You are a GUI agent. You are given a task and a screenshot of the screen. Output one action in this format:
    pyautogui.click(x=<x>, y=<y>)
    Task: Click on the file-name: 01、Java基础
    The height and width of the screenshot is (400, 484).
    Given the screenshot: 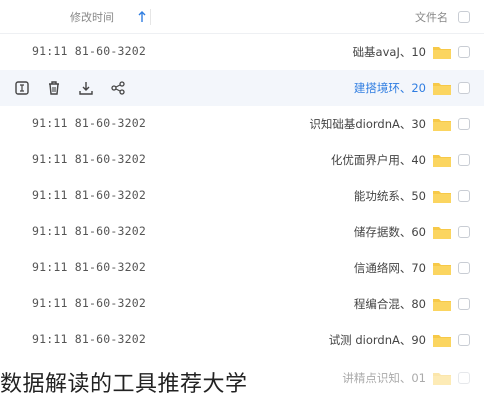 What is the action you would take?
    pyautogui.click(x=389, y=52)
    